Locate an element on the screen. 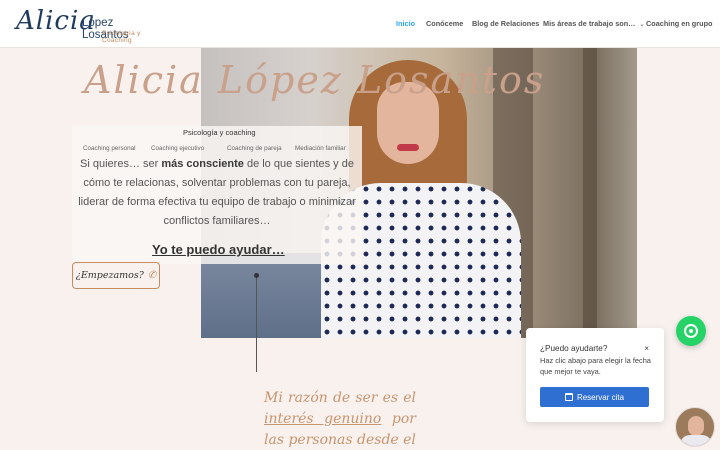 This screenshot has width=720, height=450. start-button-label: ¿Empezamos? is located at coordinates (109, 275).